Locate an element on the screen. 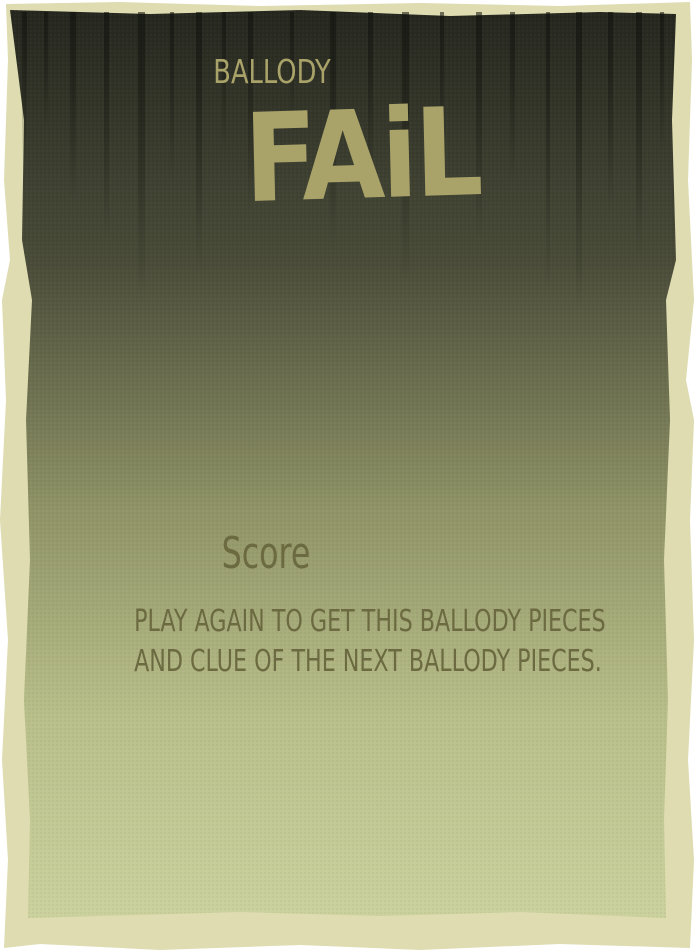  score-label: Score is located at coordinates (266, 553).